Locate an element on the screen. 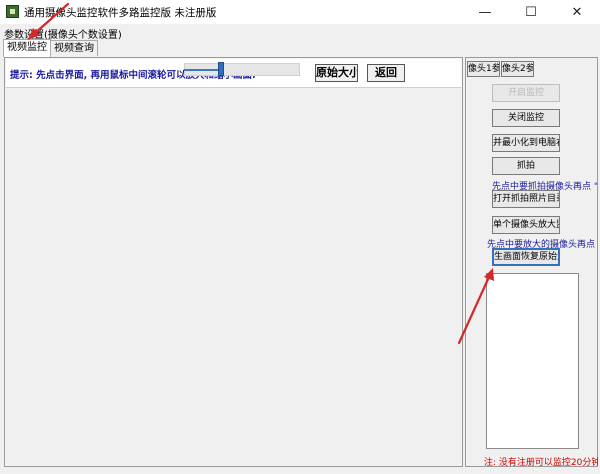 This screenshot has width=600, height=474. window-title: 通用摄像头监控软件多路监控版 未注册版 is located at coordinates (120, 13).